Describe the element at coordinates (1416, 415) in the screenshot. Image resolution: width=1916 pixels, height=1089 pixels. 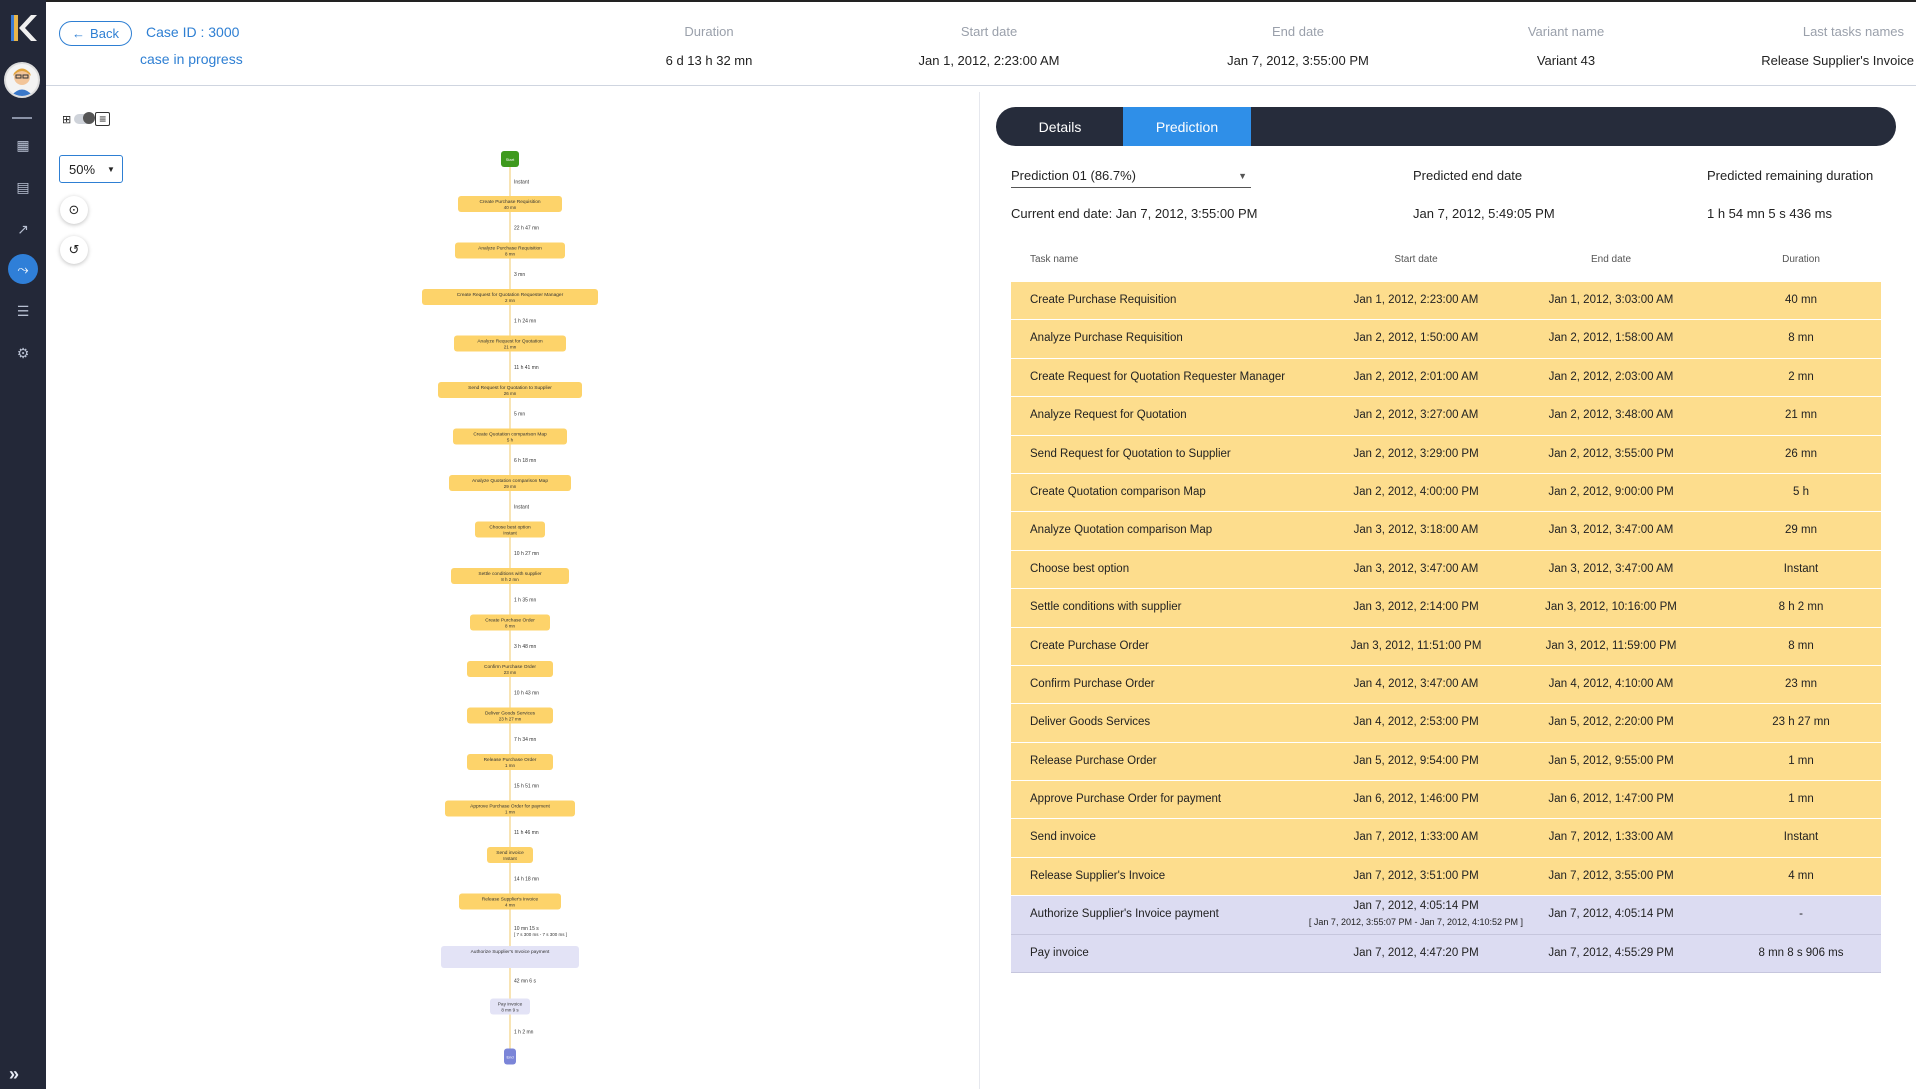
I see `start-date-cell: Jan 2, 2012, 3:27:00 AM` at that location.